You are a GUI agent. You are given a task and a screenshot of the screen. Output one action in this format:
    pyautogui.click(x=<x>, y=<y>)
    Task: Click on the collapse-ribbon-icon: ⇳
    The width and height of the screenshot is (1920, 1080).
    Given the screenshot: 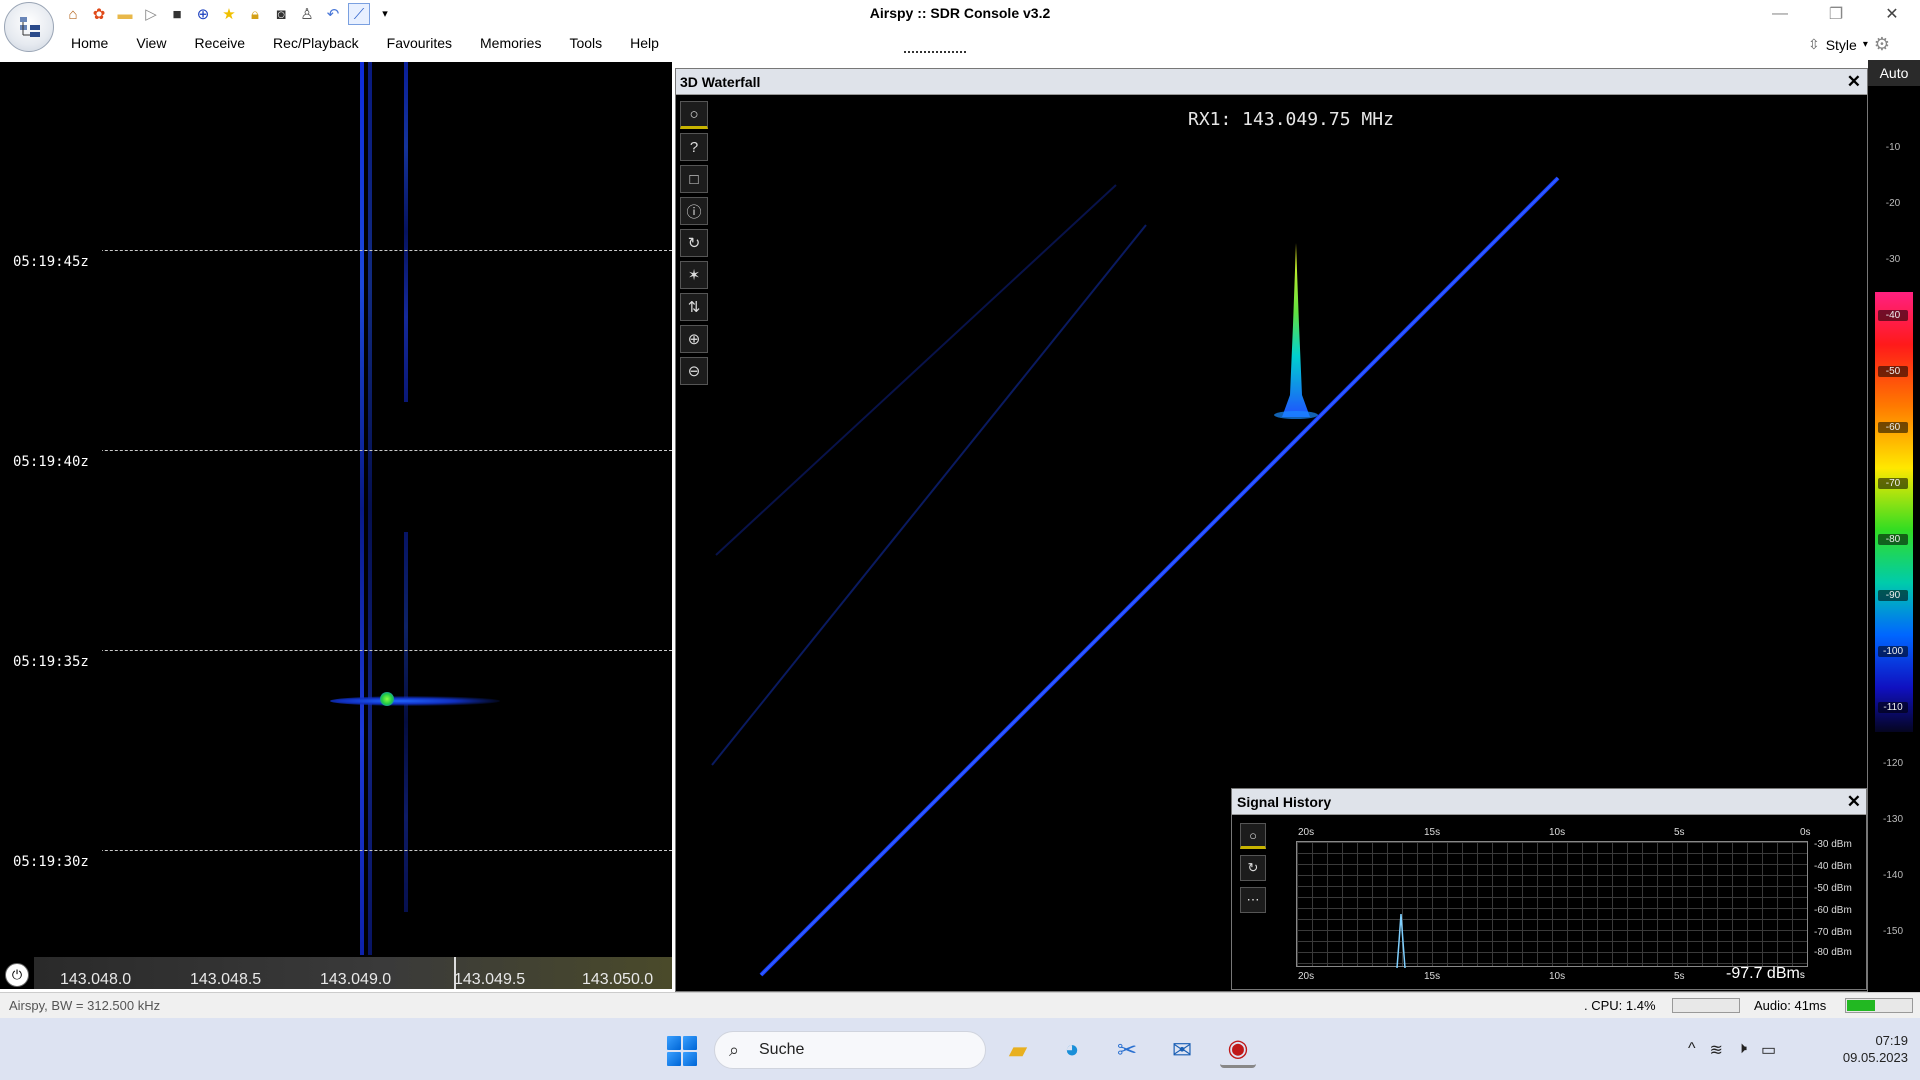 What is the action you would take?
    pyautogui.click(x=1814, y=44)
    